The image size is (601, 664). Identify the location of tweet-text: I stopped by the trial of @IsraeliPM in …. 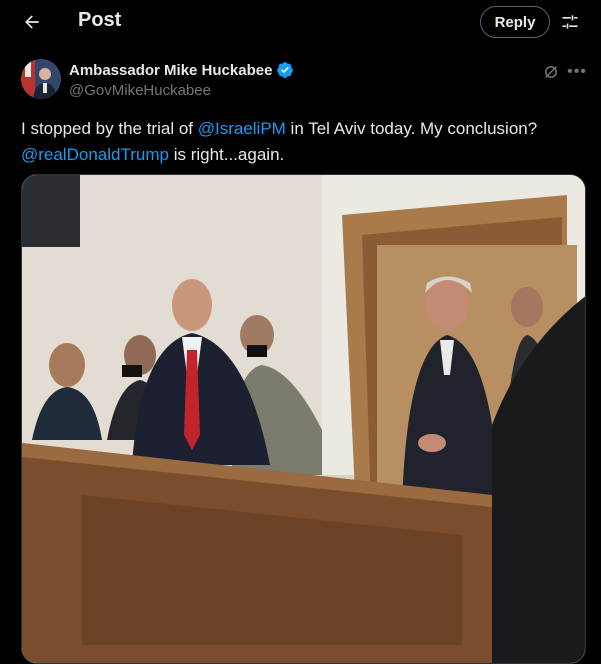
(301, 142).